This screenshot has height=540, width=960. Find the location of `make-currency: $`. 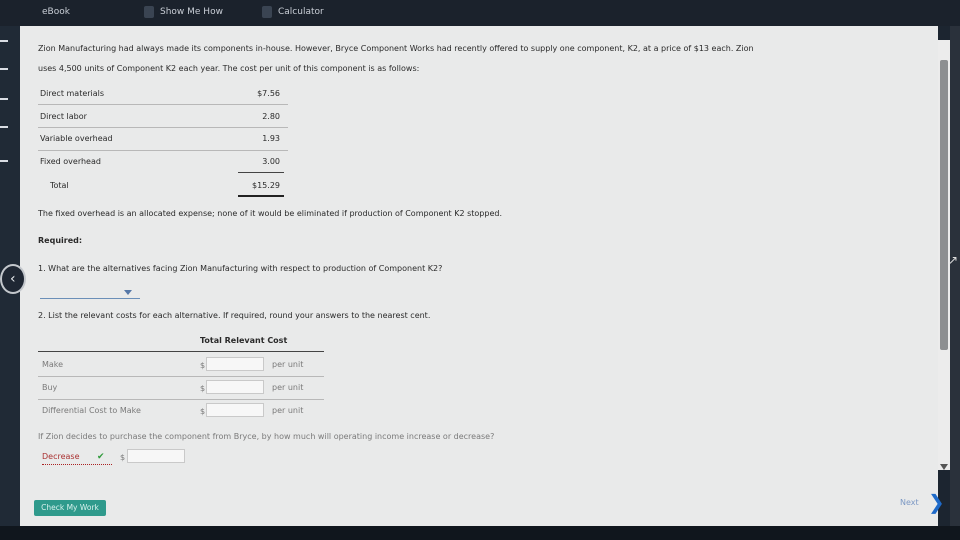

make-currency: $ is located at coordinates (203, 365).